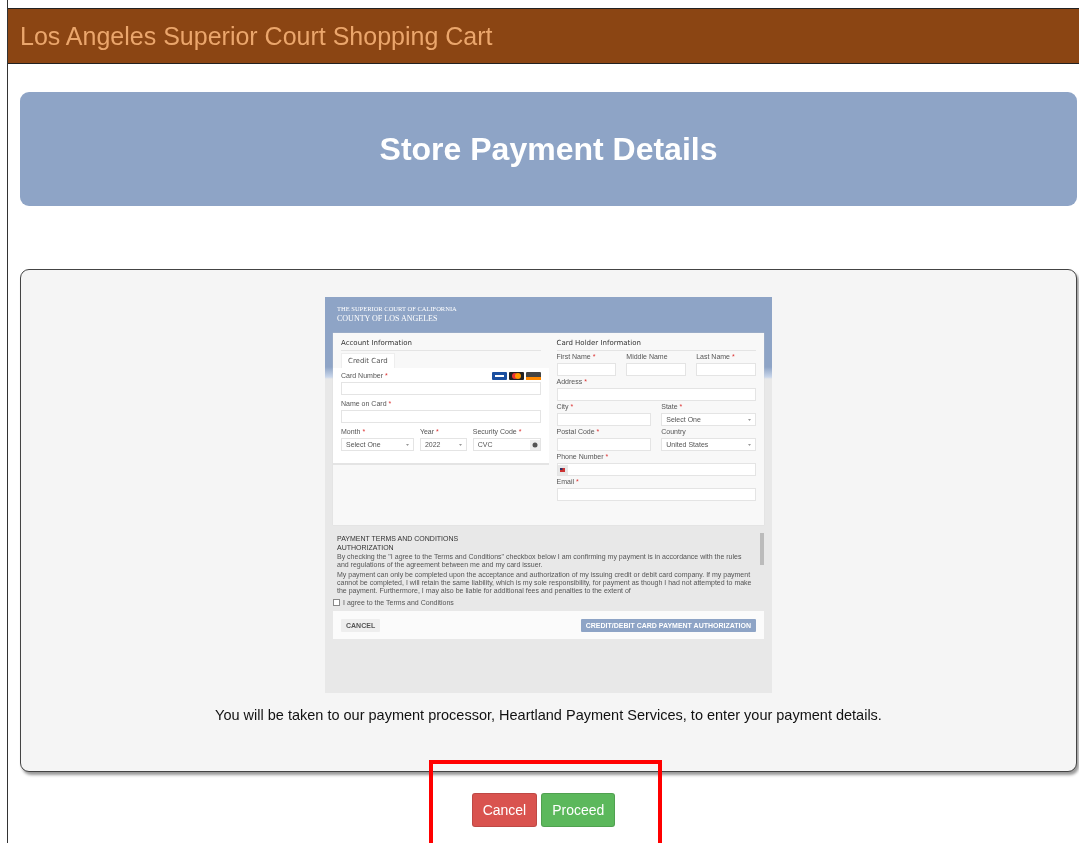 The width and height of the screenshot is (1079, 843). Describe the element at coordinates (534, 444) in the screenshot. I see `help-icon` at that location.